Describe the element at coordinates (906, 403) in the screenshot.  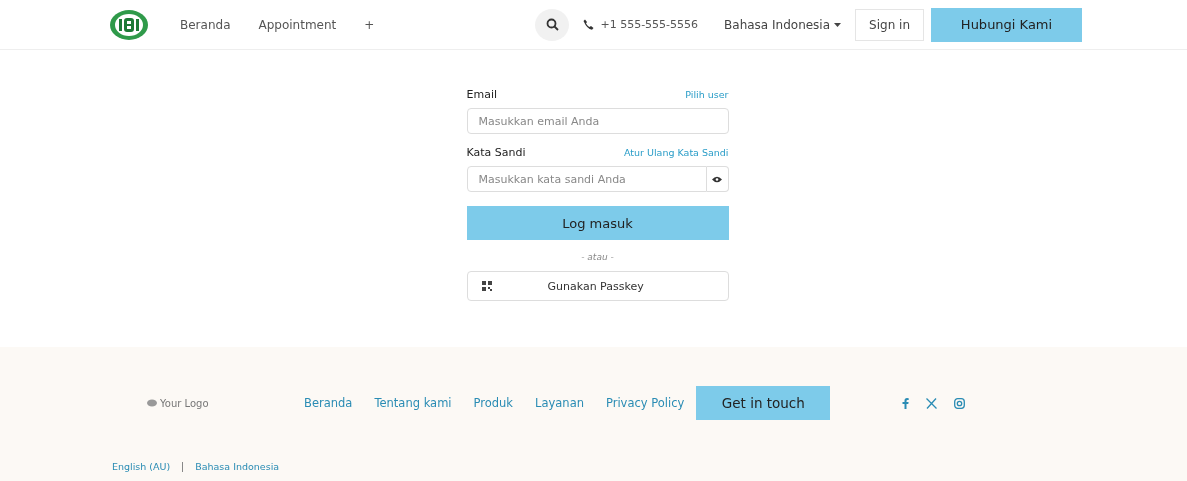
I see `facebook-icon` at that location.